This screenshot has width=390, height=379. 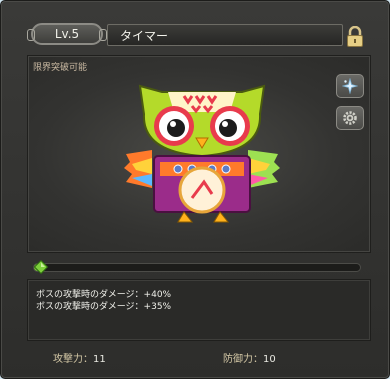 What do you see at coordinates (243, 359) in the screenshot?
I see `defense-label: 防御力：` at bounding box center [243, 359].